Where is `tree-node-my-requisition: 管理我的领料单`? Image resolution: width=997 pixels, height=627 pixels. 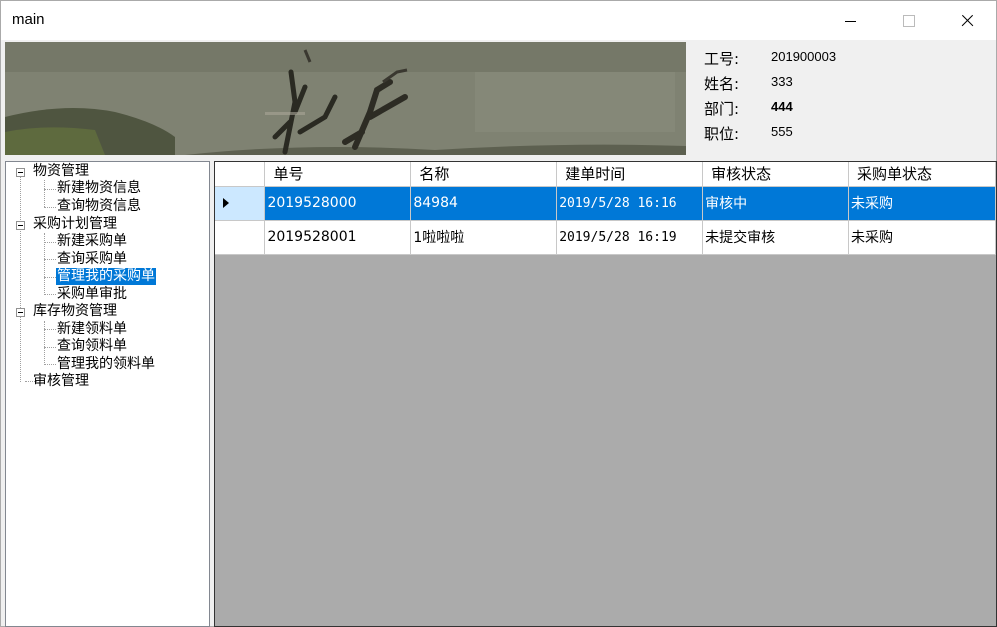
tree-node-my-requisition: 管理我的领料单 is located at coordinates (106, 364).